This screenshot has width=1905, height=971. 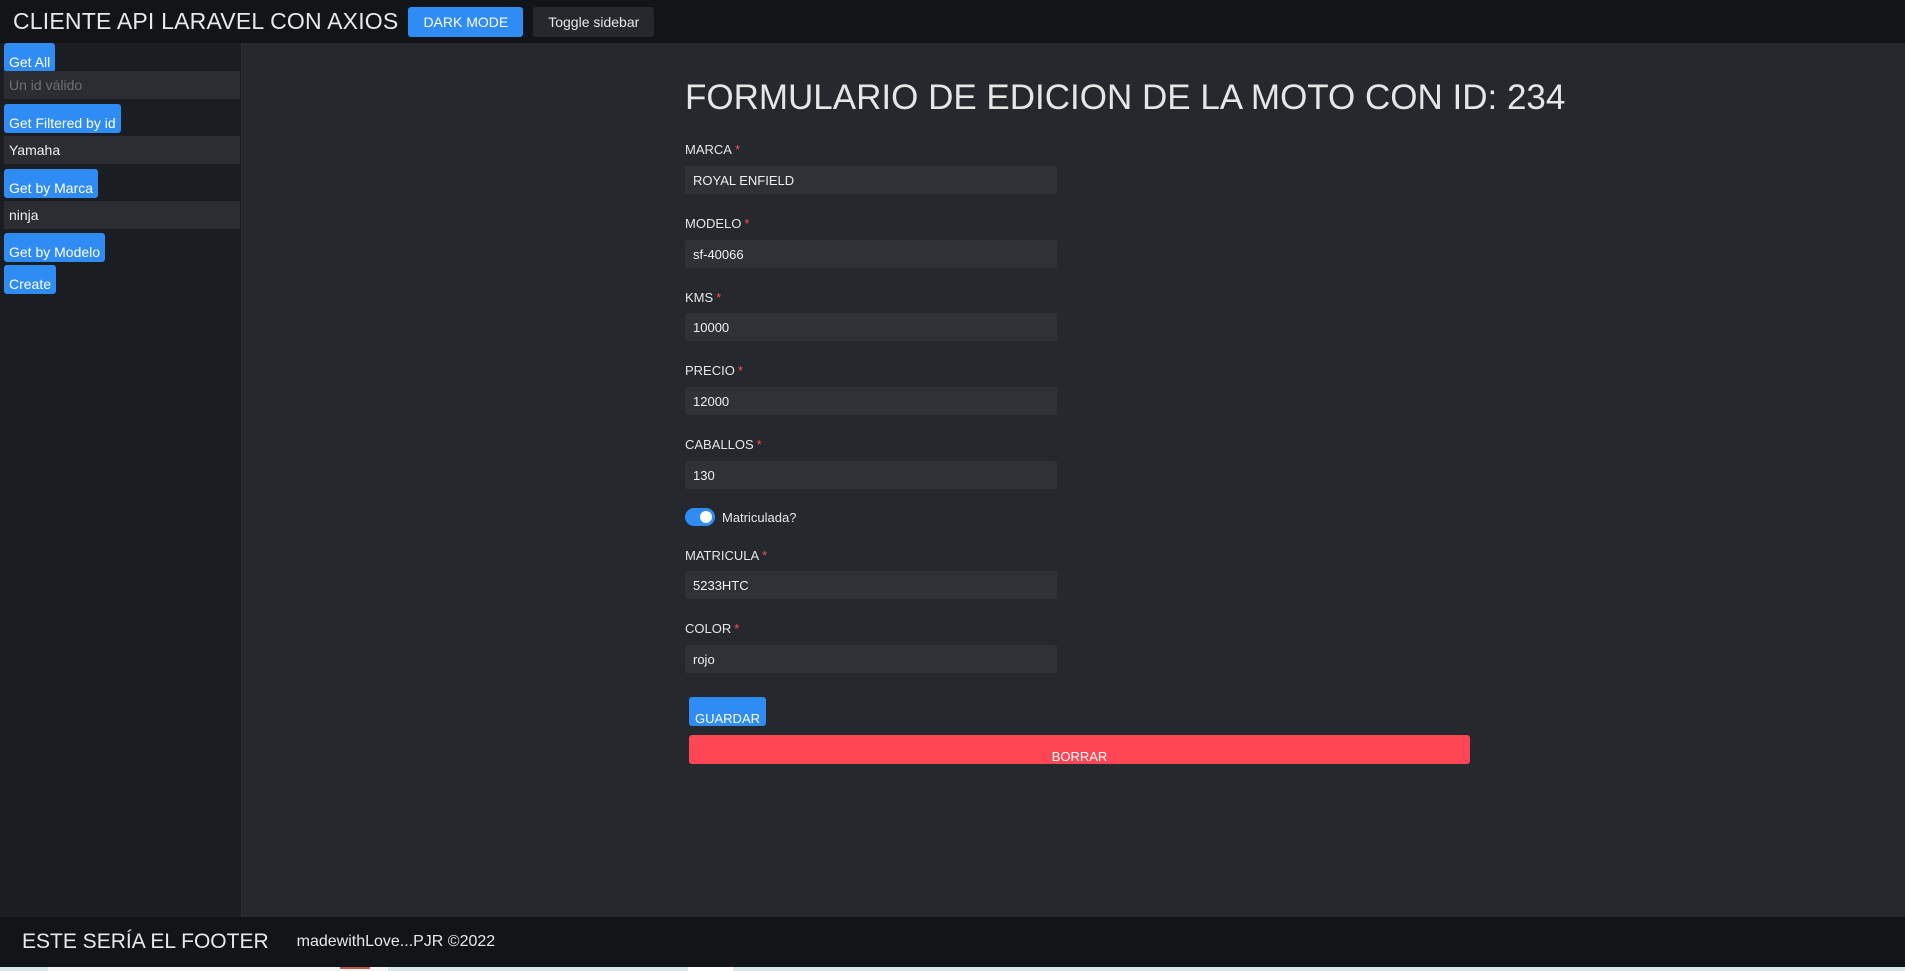 What do you see at coordinates (51, 183) in the screenshot?
I see `get-by-marca-button: Get by Marca` at bounding box center [51, 183].